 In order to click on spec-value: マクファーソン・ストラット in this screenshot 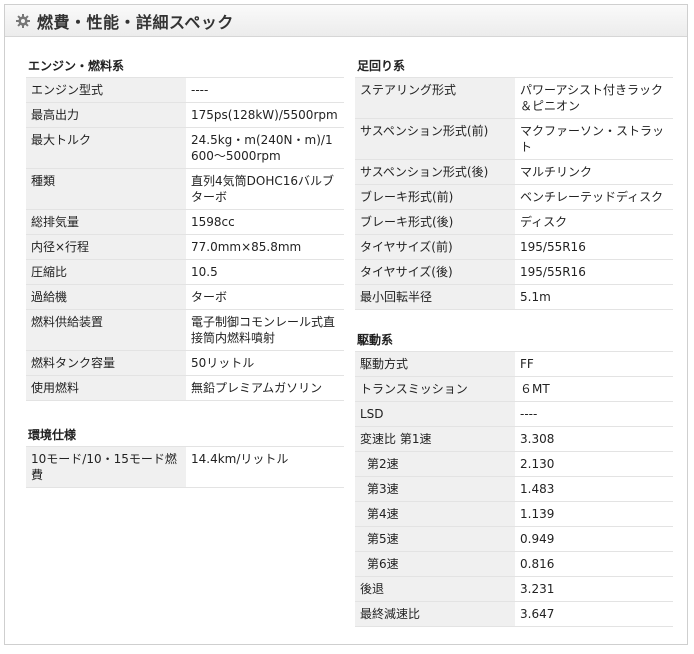, I will do `click(594, 139)`.